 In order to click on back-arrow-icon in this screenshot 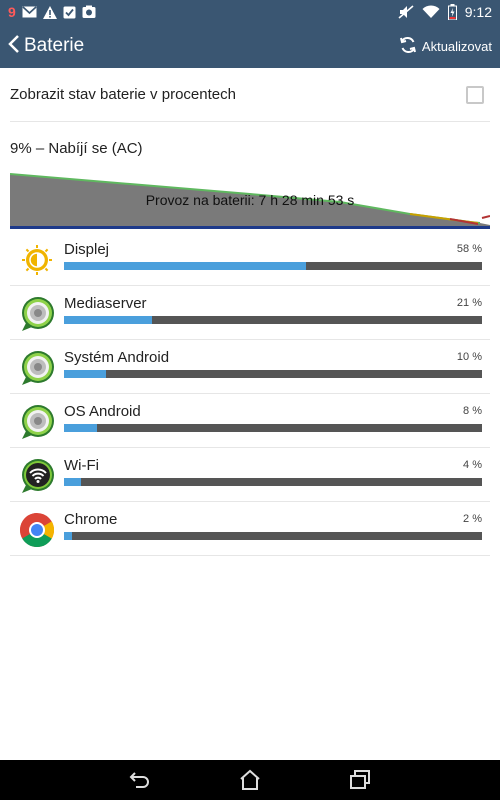, I will do `click(139, 780)`.